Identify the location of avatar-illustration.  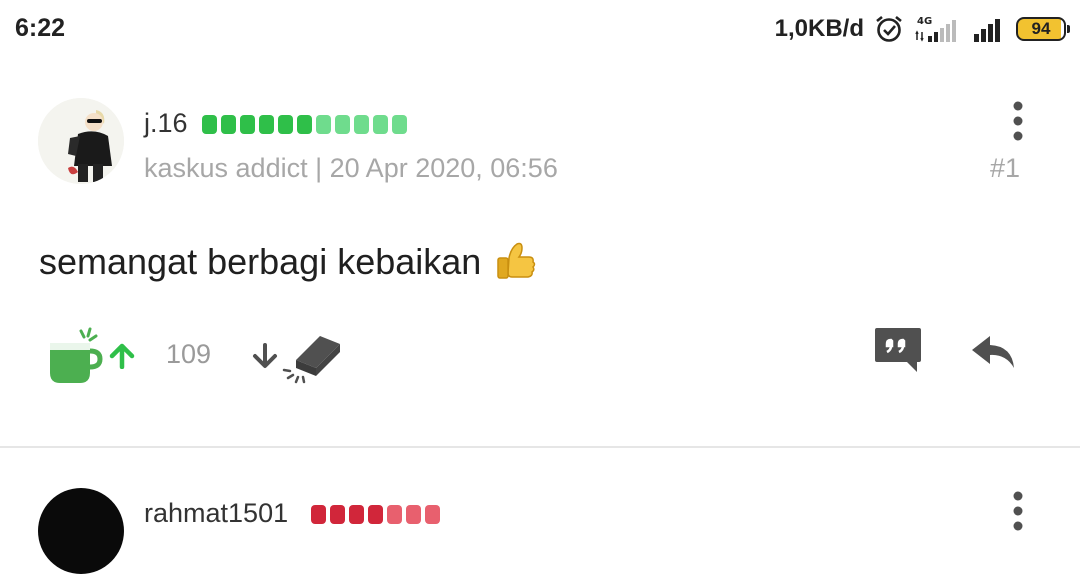
(81, 141).